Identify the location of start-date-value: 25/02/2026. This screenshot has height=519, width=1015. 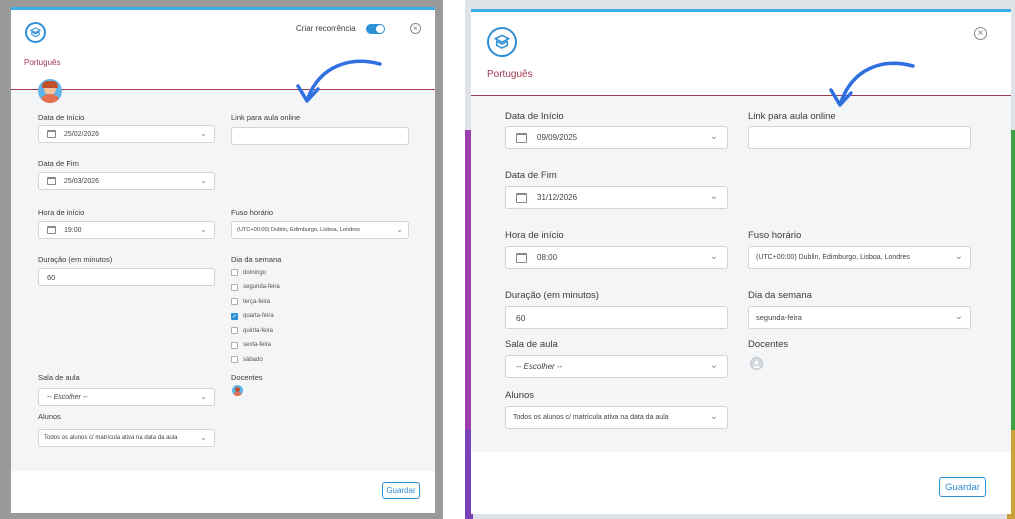
(82, 134).